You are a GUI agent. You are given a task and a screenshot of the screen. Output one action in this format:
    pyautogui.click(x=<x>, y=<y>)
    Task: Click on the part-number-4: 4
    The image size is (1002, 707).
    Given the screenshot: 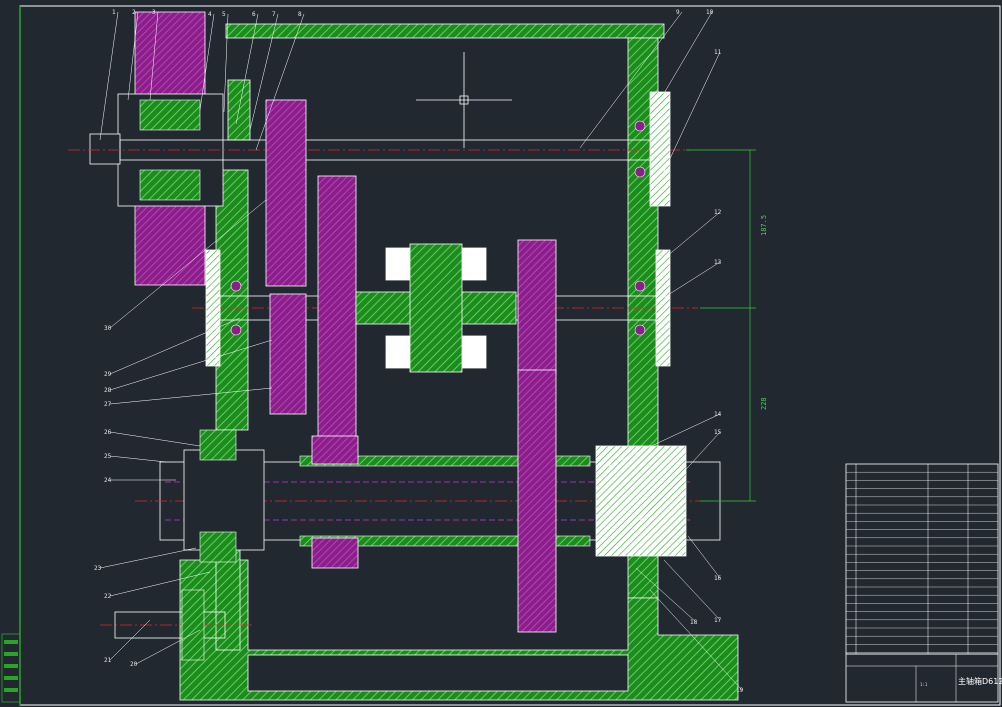 What is the action you would take?
    pyautogui.click(x=210, y=14)
    